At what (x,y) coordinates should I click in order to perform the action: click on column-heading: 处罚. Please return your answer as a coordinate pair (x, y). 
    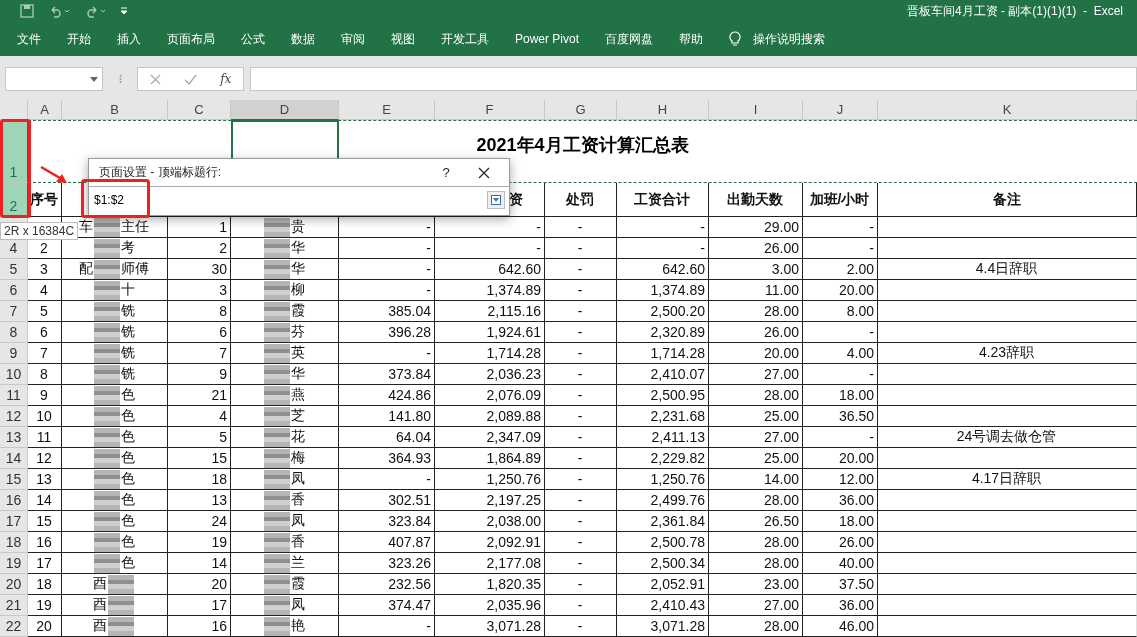
    Looking at the image, I should click on (581, 200).